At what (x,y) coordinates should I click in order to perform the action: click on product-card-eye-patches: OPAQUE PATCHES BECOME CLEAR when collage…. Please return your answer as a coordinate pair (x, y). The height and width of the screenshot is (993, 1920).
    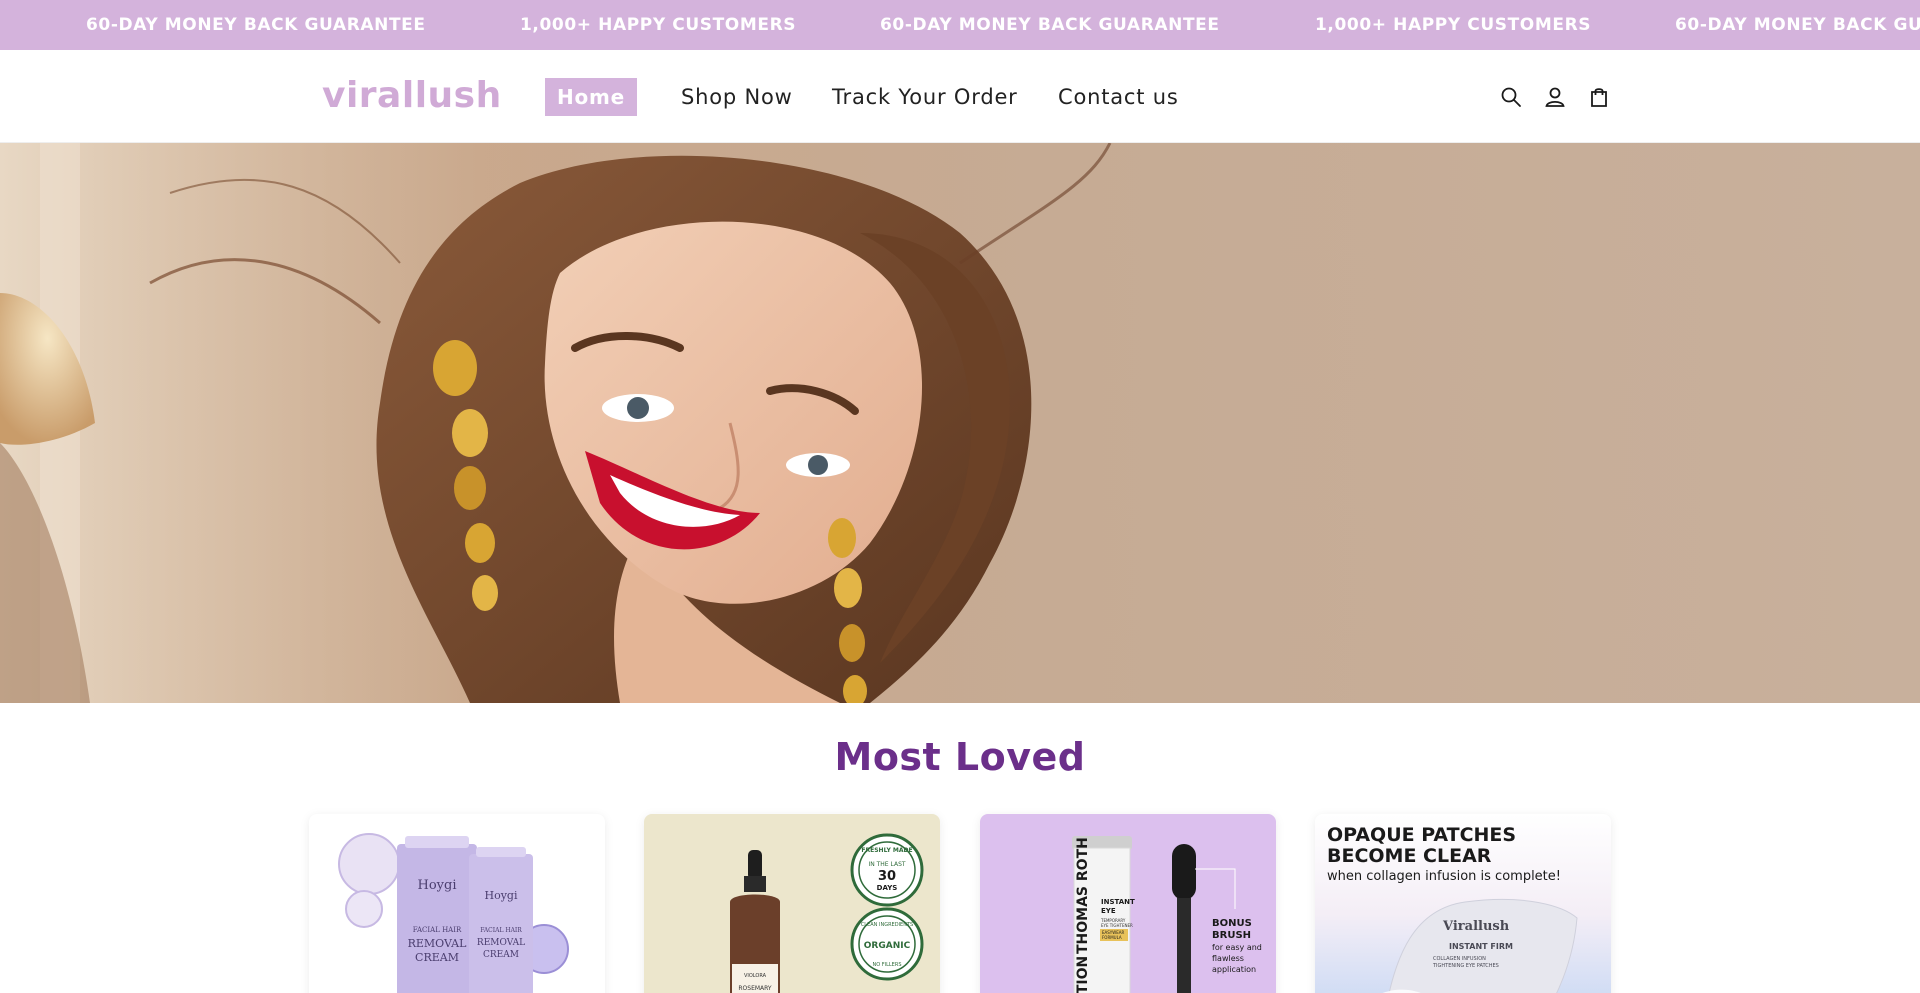
    Looking at the image, I should click on (1463, 903).